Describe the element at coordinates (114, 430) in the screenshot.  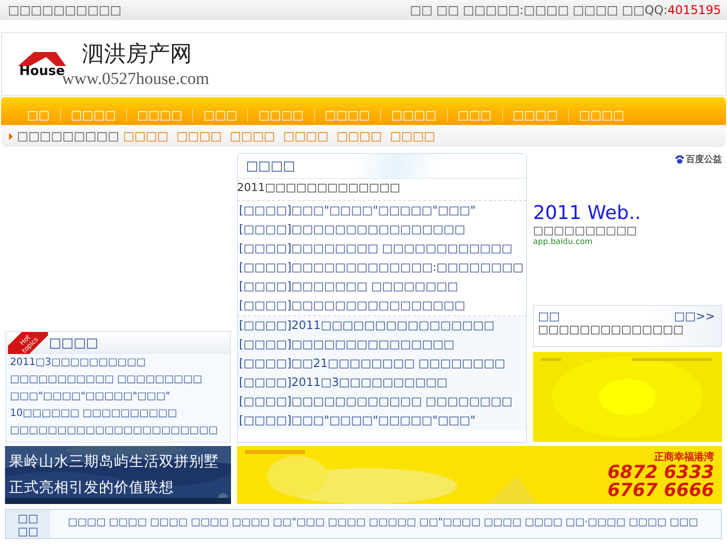
I see `topic-link: □□□□□□□□□□□□□□□□□□□□□□` at that location.